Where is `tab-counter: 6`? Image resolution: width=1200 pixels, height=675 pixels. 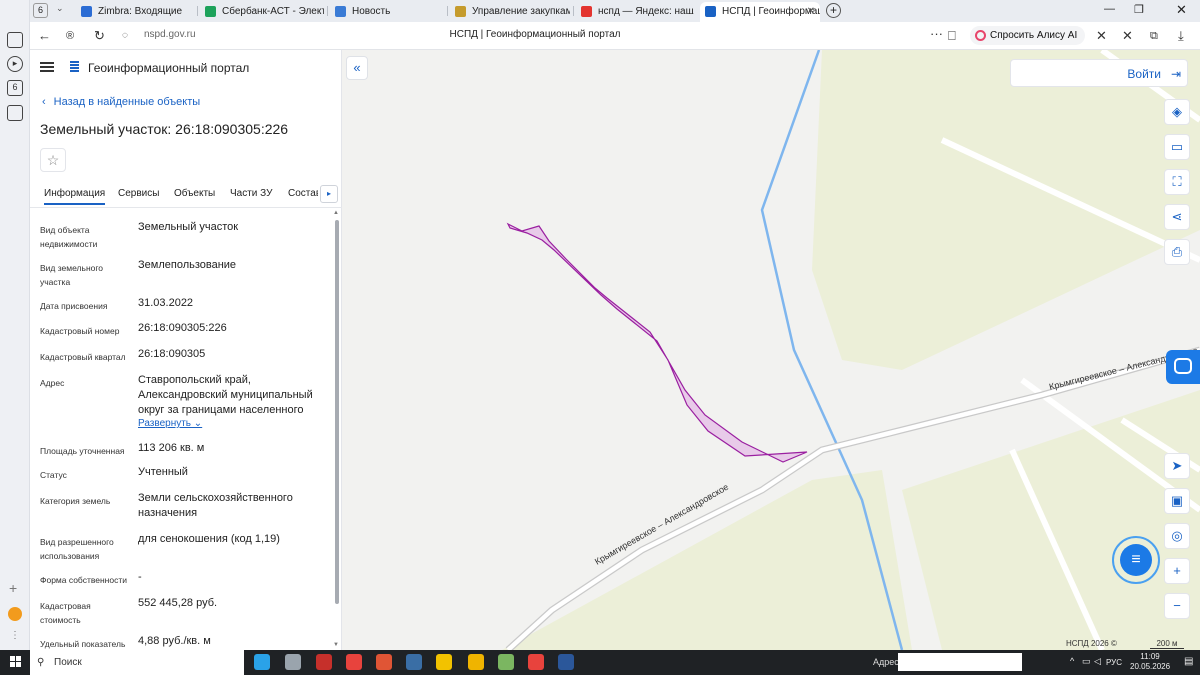
tab-counter: 6 is located at coordinates (40, 10).